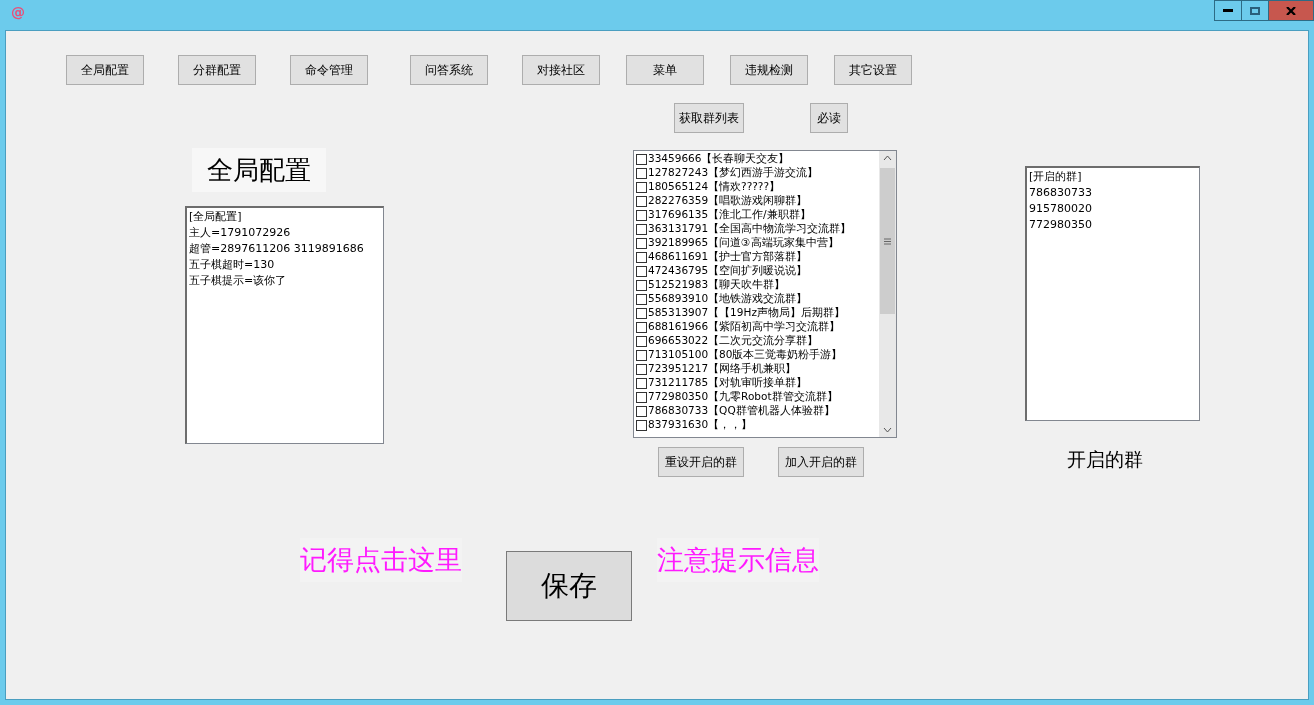 This screenshot has height=705, width=1314. Describe the element at coordinates (756, 271) in the screenshot. I see `group-item: 472436795【空间扩列暖说说】` at that location.